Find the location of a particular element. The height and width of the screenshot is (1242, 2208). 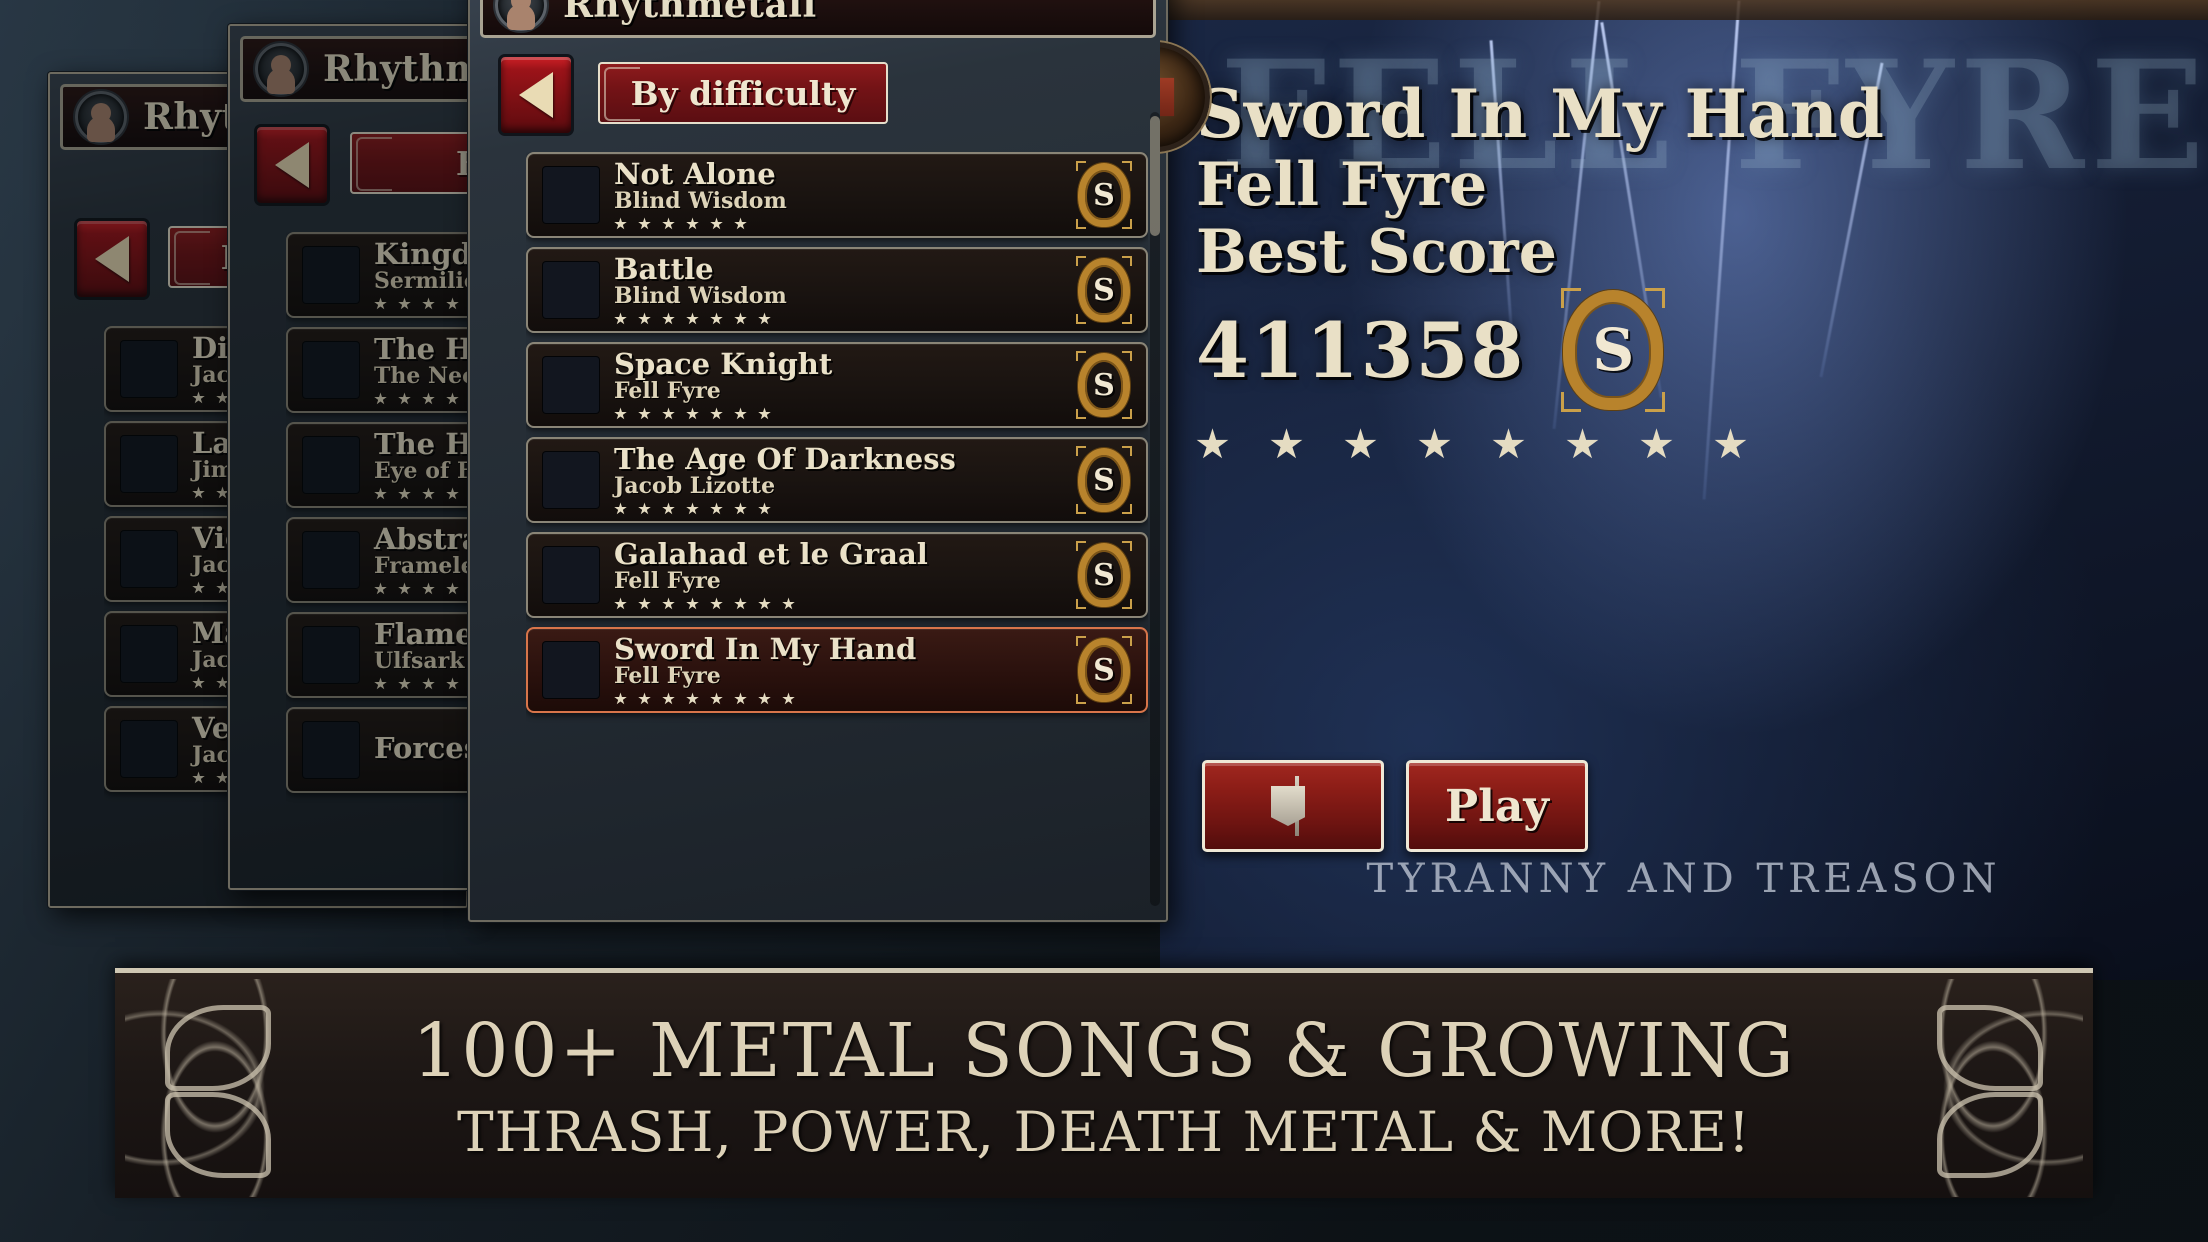

song-row: Not Alone Blind Wisdom S is located at coordinates (837, 195).